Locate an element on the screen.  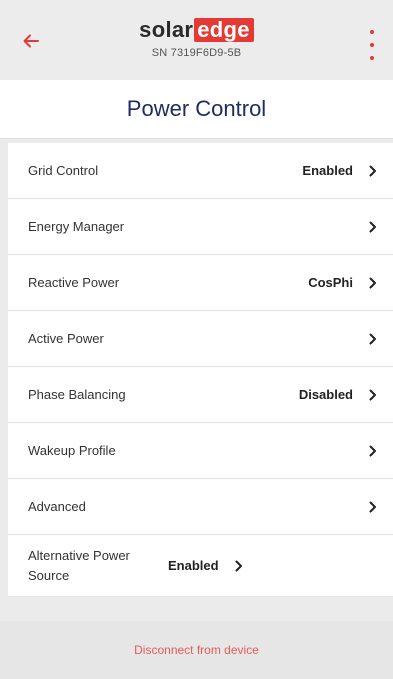
list-item-wakeup-profile: Wakeup Profile is located at coordinates (200, 451).